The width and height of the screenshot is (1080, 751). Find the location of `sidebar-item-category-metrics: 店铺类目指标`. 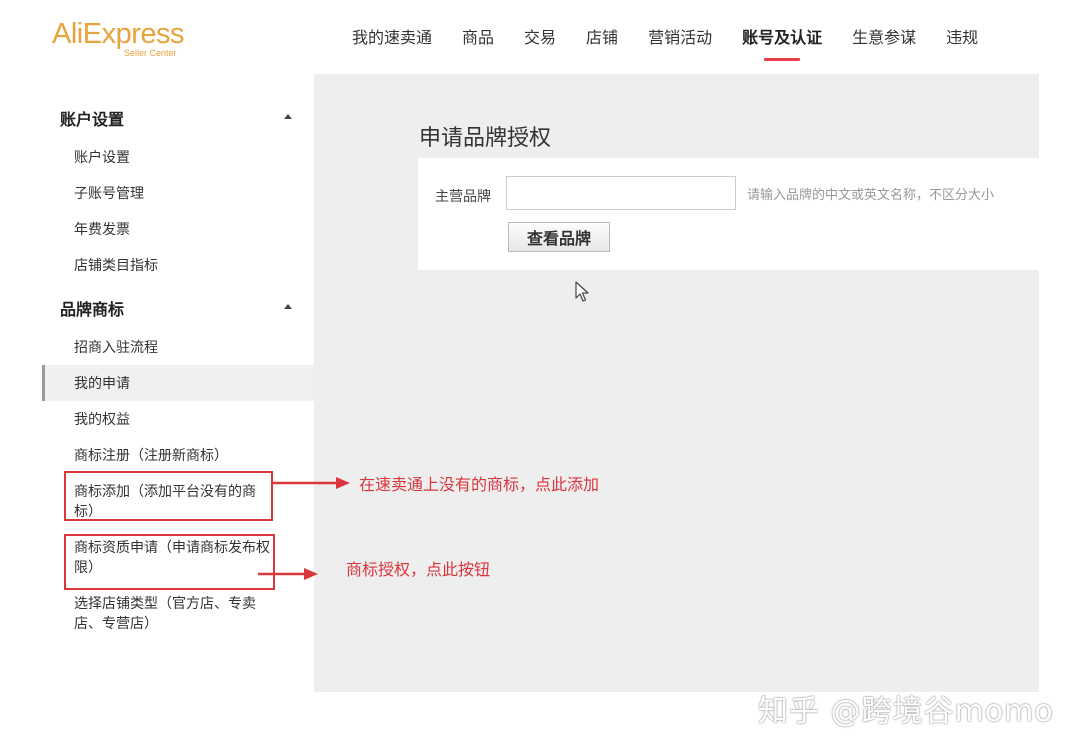

sidebar-item-category-metrics: 店铺类目指标 is located at coordinates (116, 266).